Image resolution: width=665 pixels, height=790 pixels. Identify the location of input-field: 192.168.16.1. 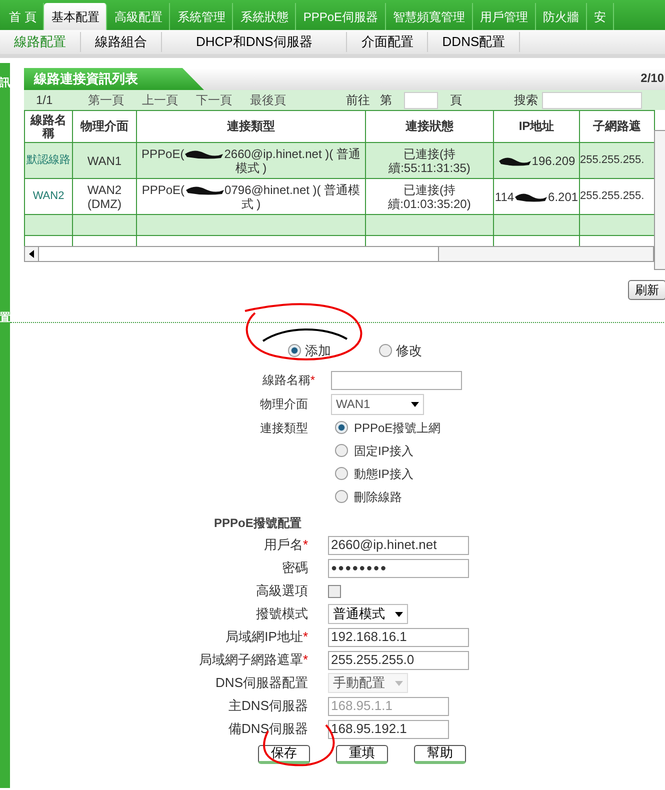
(398, 637).